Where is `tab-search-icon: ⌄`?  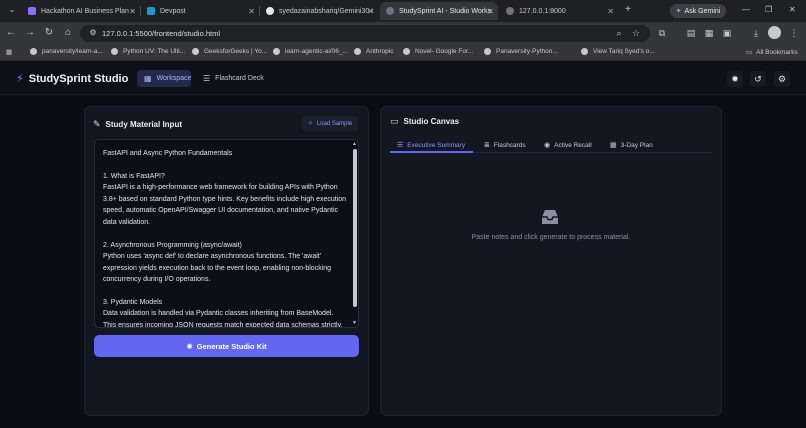
tab-search-icon: ⌄ is located at coordinates (12, 10).